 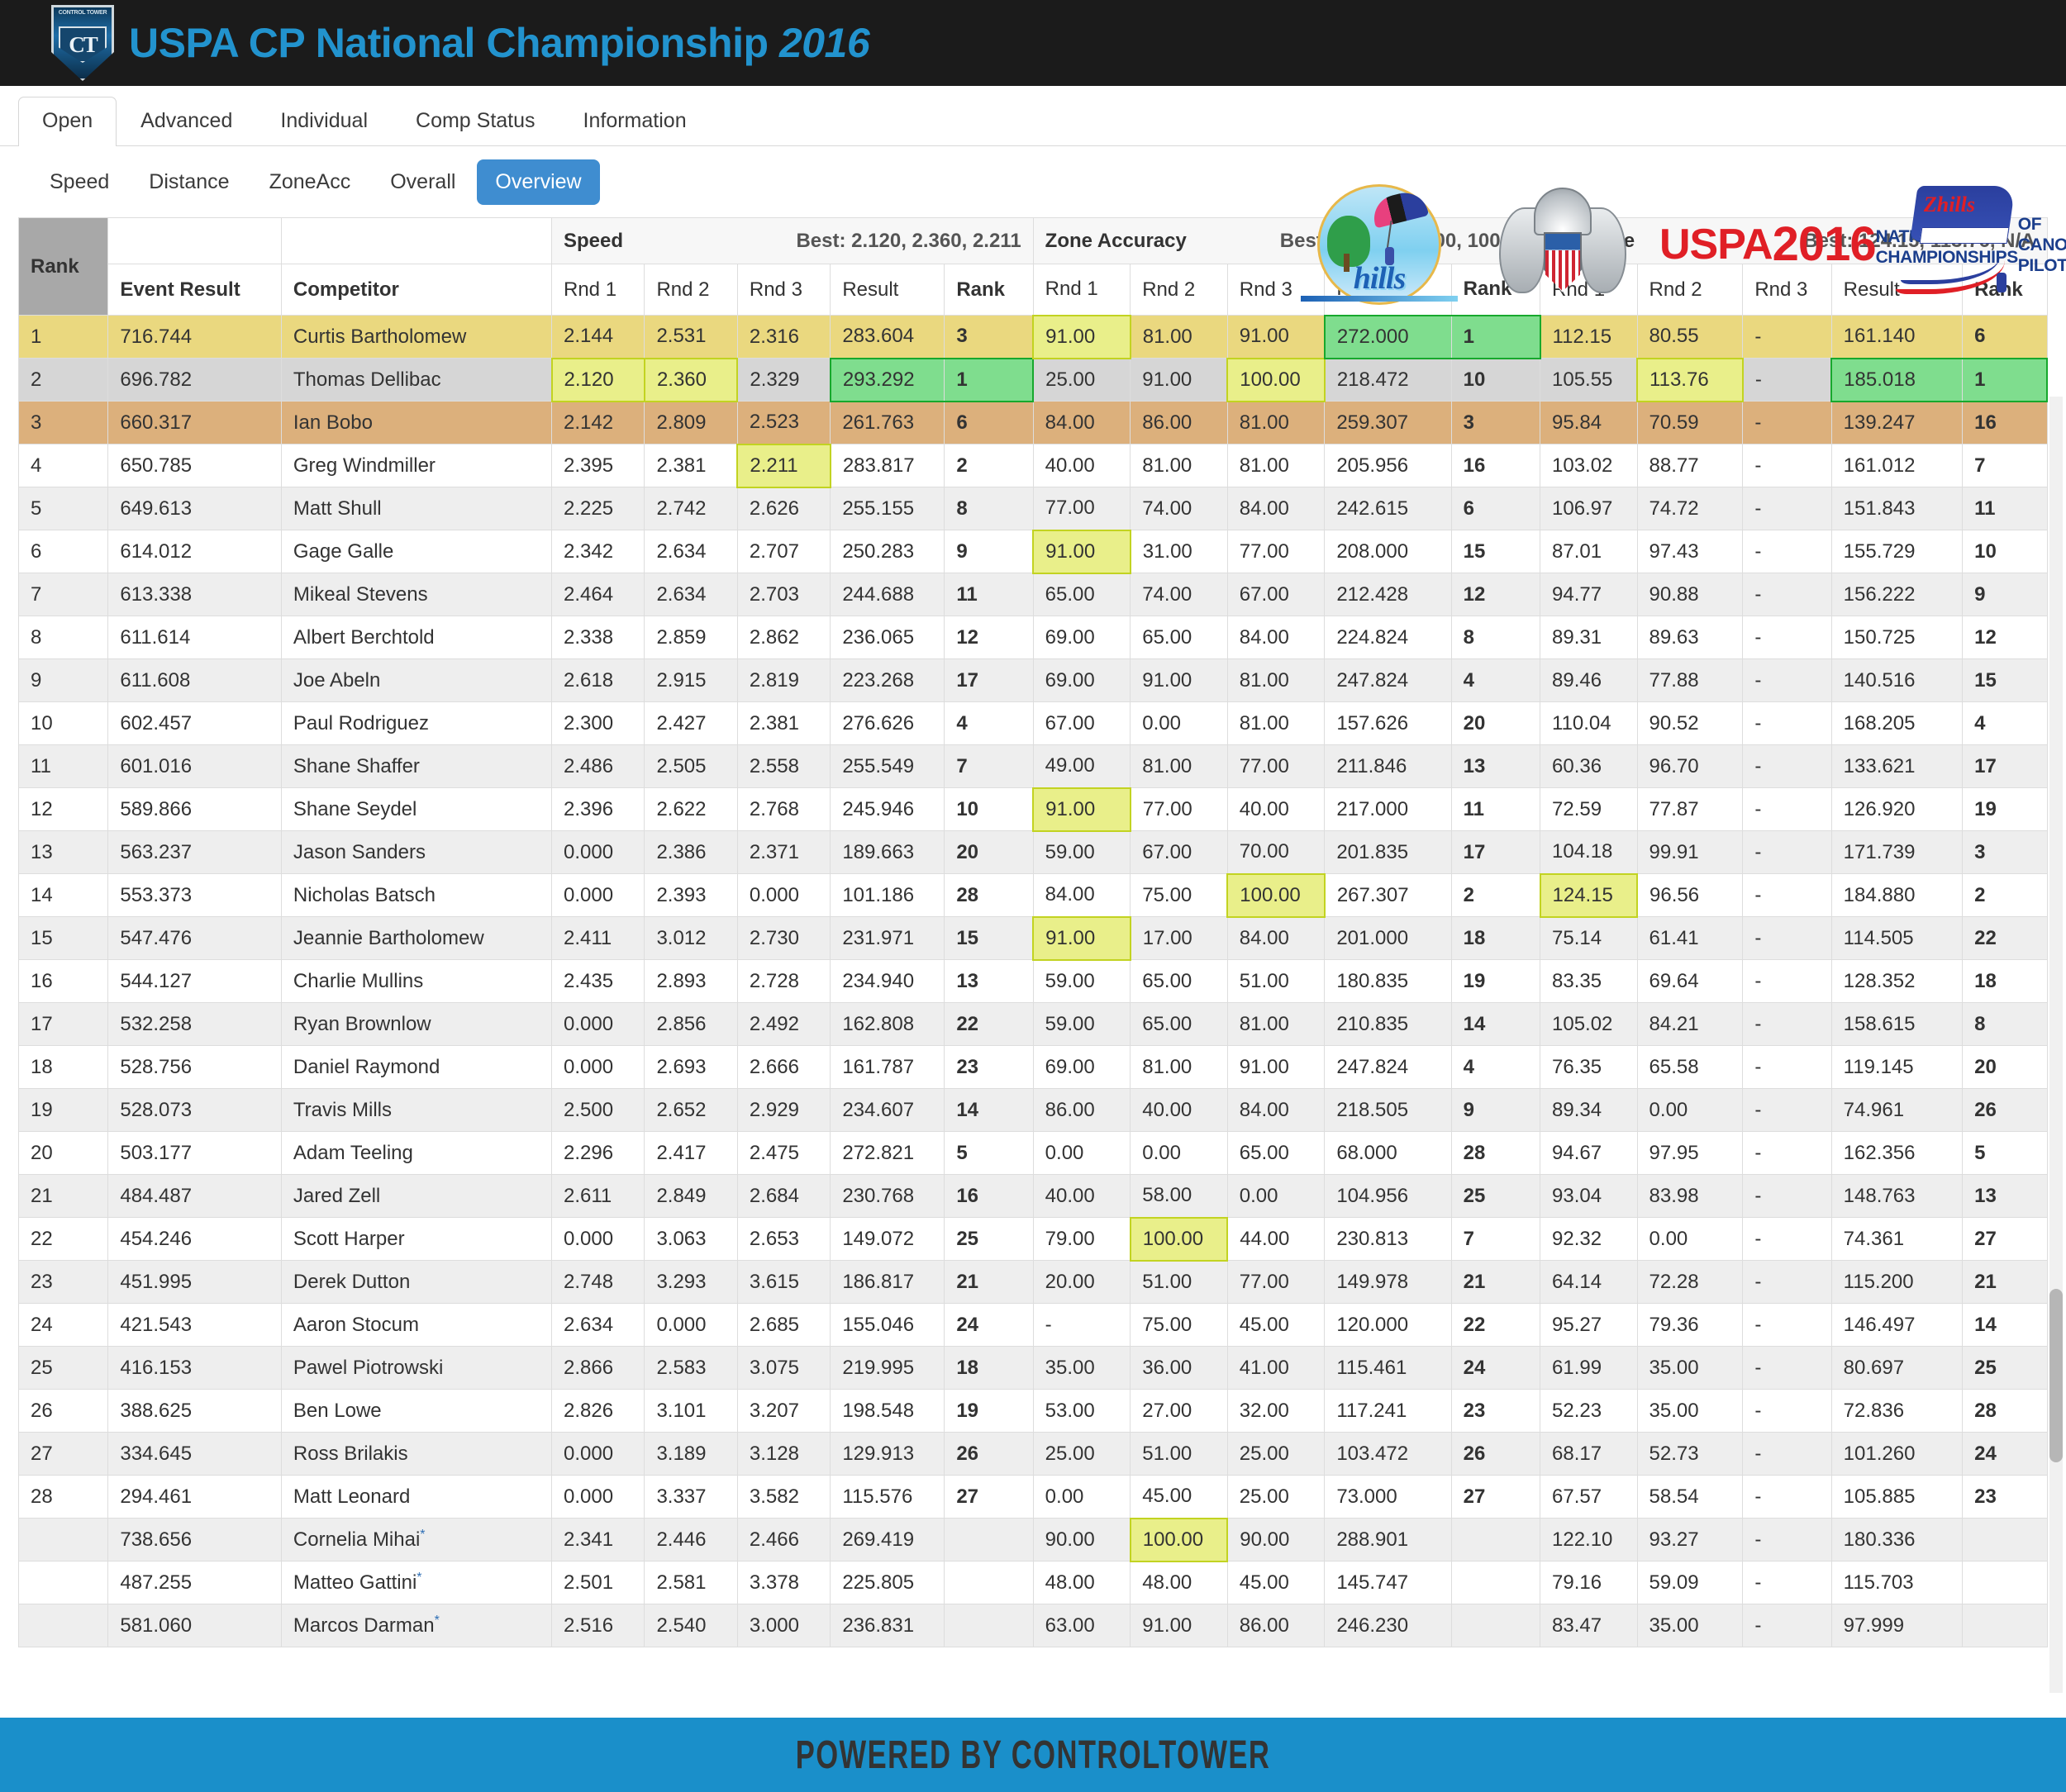 What do you see at coordinates (888, 290) in the screenshot?
I see `col-speed-result: Result` at bounding box center [888, 290].